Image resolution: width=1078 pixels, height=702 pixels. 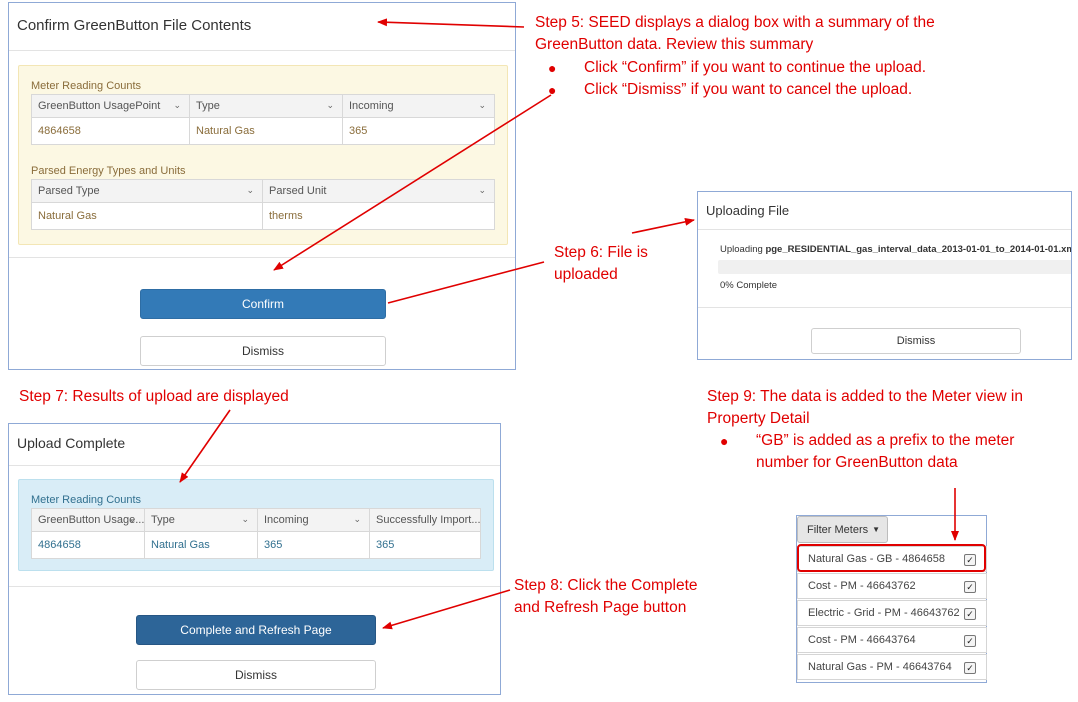 I want to click on meter-item-cost-46643764: Cost - PM - 46643764 ✓, so click(x=892, y=640).